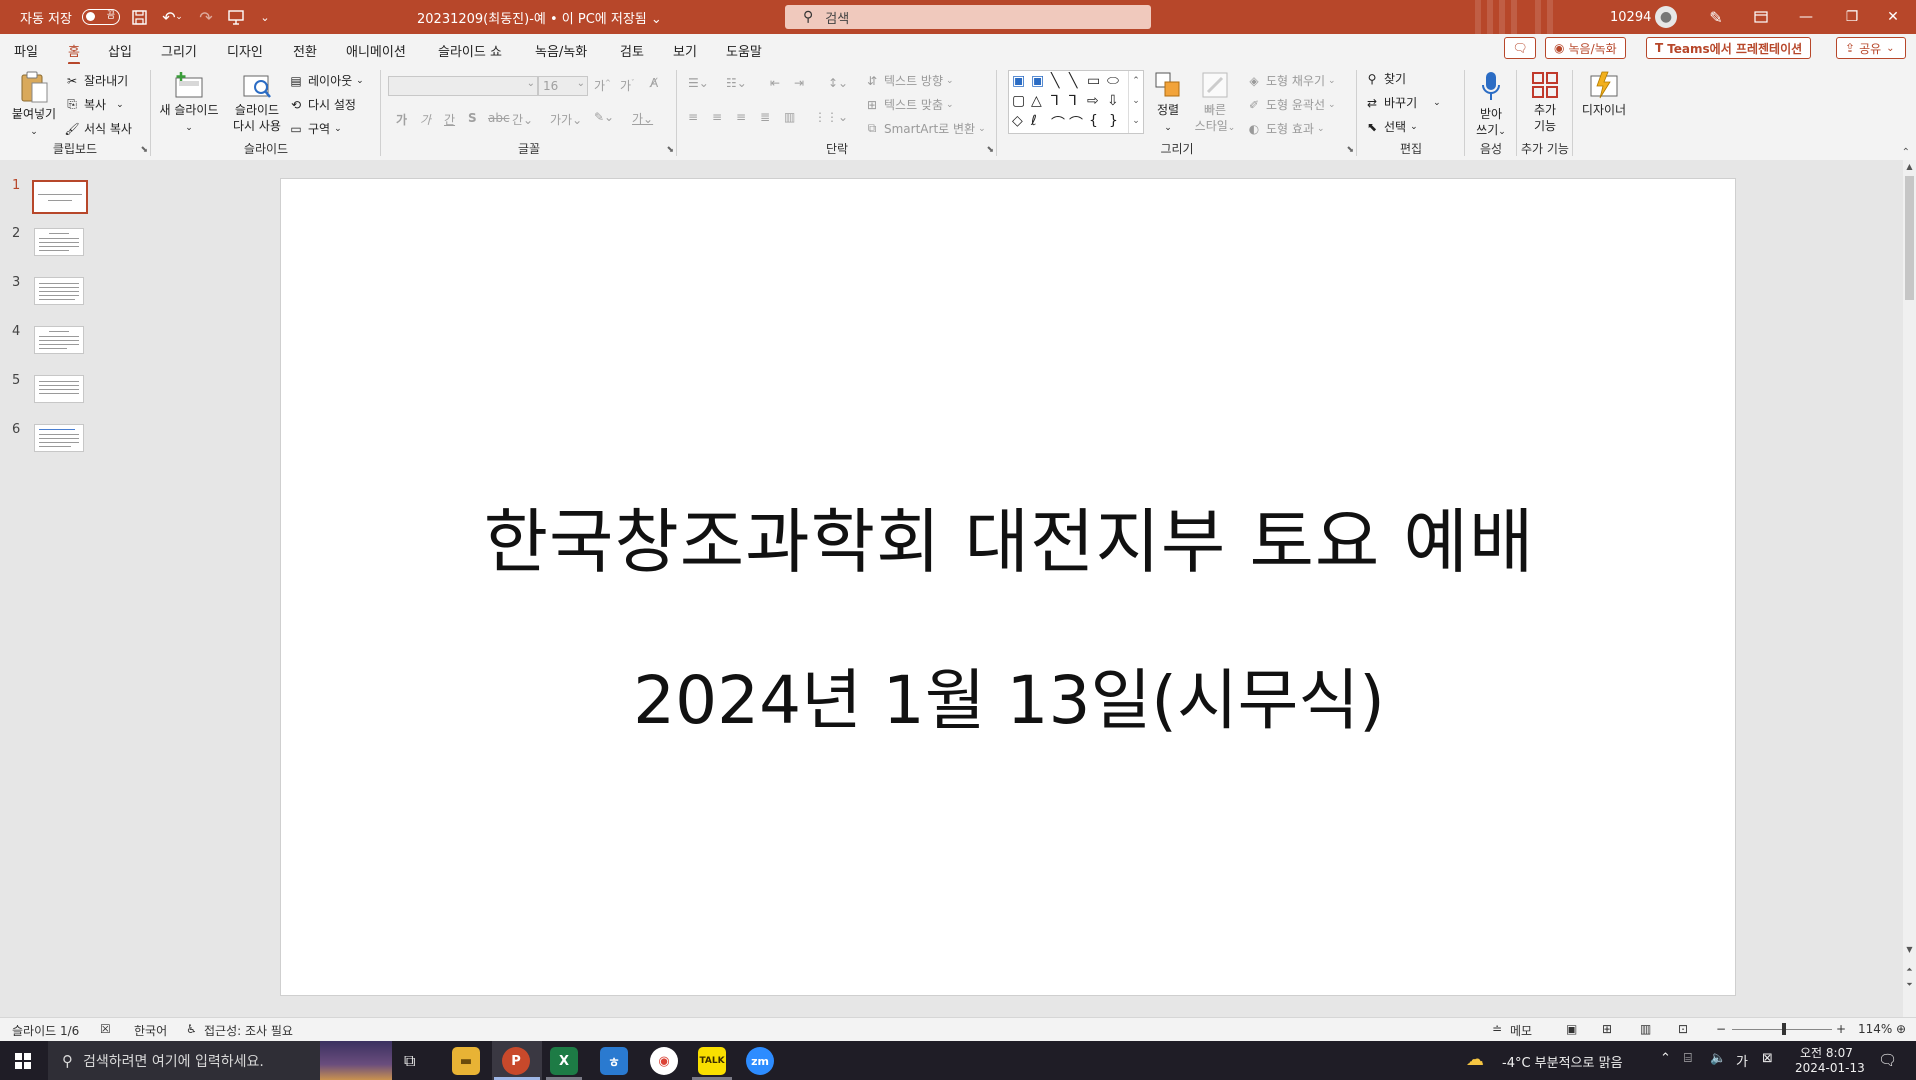  Describe the element at coordinates (220, 1060) in the screenshot. I see `taskbar-search-box: ⚲ 검색하려면 여기에 입력하세요.` at that location.